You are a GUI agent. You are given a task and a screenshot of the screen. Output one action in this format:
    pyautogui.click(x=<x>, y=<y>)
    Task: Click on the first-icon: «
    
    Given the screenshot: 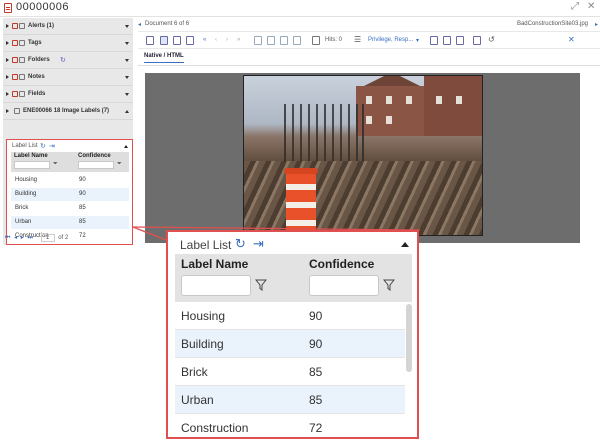 What is the action you would take?
    pyautogui.click(x=204, y=40)
    